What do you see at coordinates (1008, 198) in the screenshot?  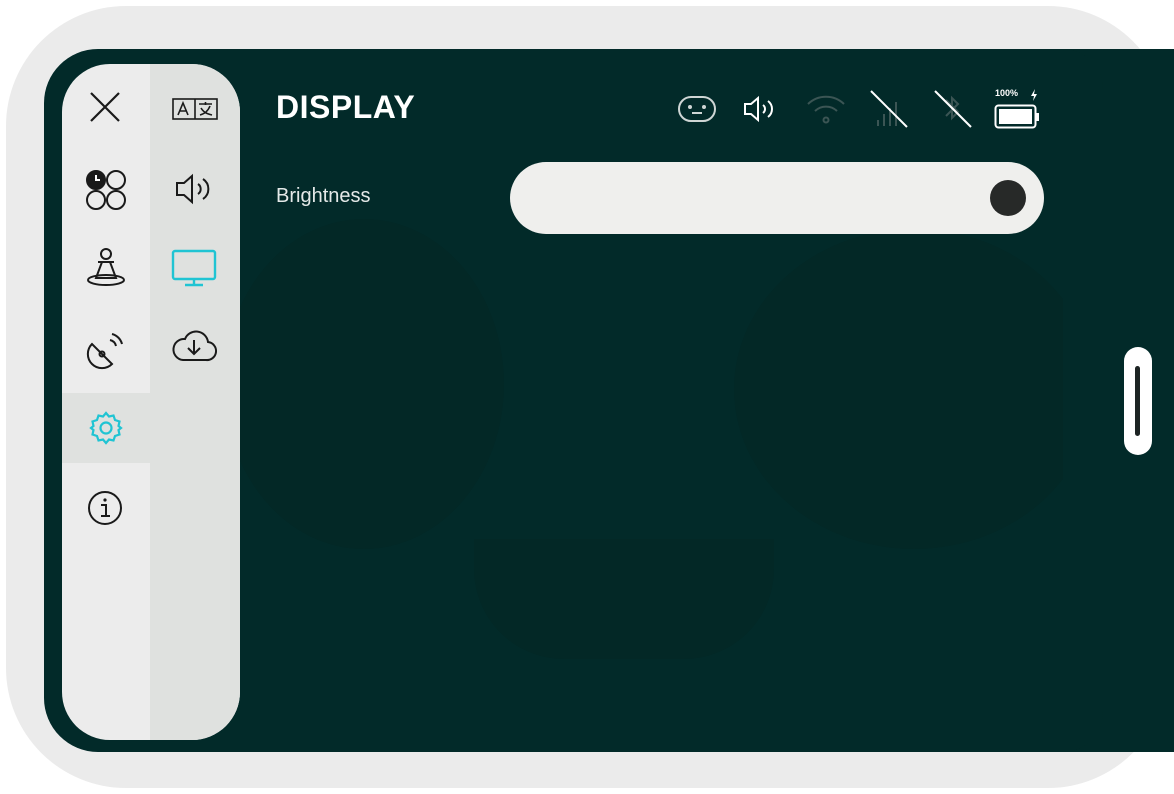 I see `brightness-slider-knob` at bounding box center [1008, 198].